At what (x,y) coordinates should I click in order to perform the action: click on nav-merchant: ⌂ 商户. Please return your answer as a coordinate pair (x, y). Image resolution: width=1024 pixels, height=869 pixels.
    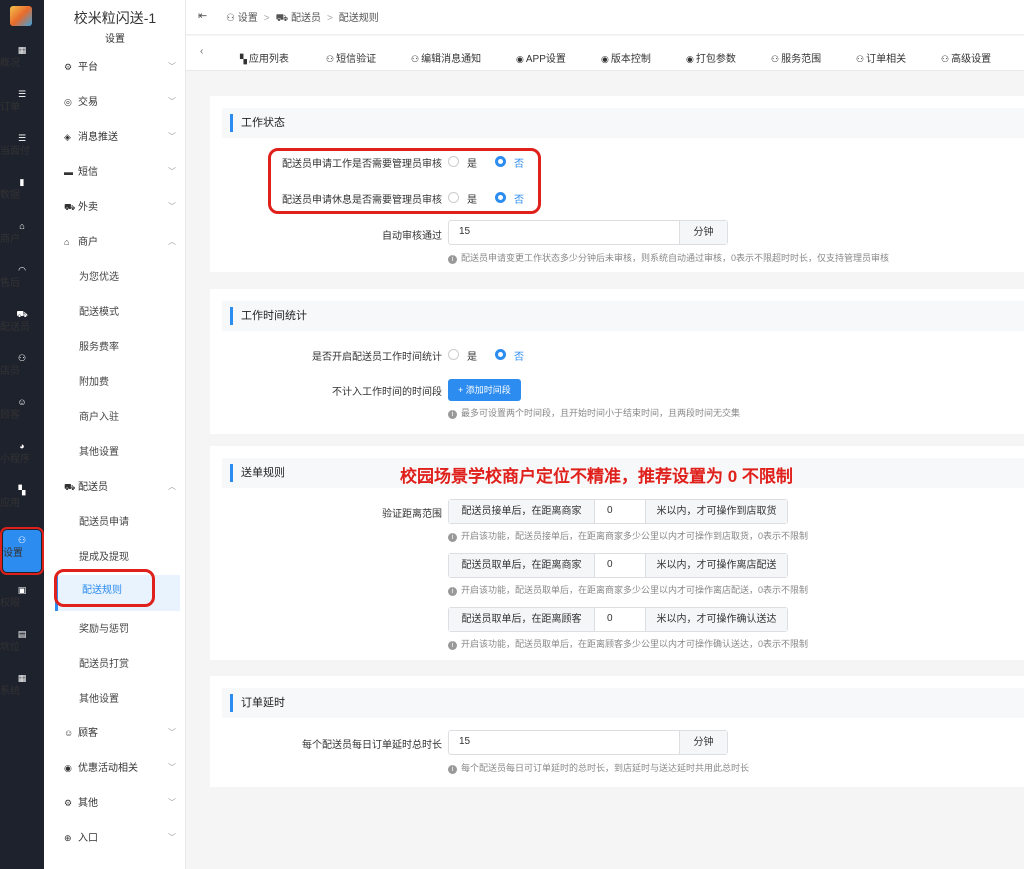
    Looking at the image, I should click on (22, 237).